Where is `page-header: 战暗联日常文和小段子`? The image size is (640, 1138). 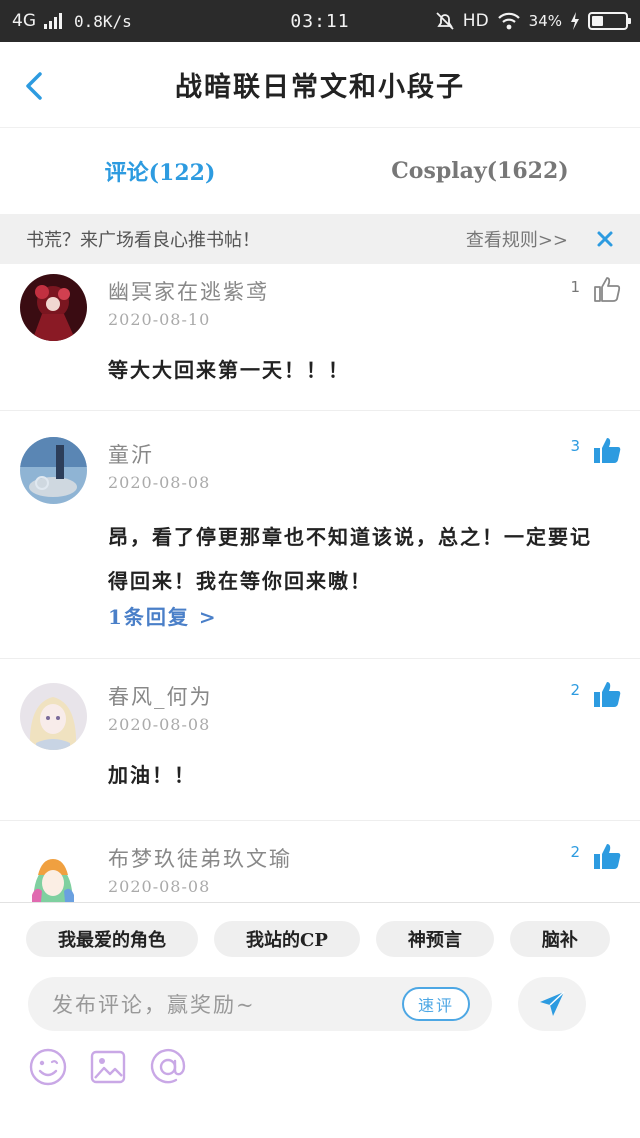 page-header: 战暗联日常文和小段子 is located at coordinates (320, 85).